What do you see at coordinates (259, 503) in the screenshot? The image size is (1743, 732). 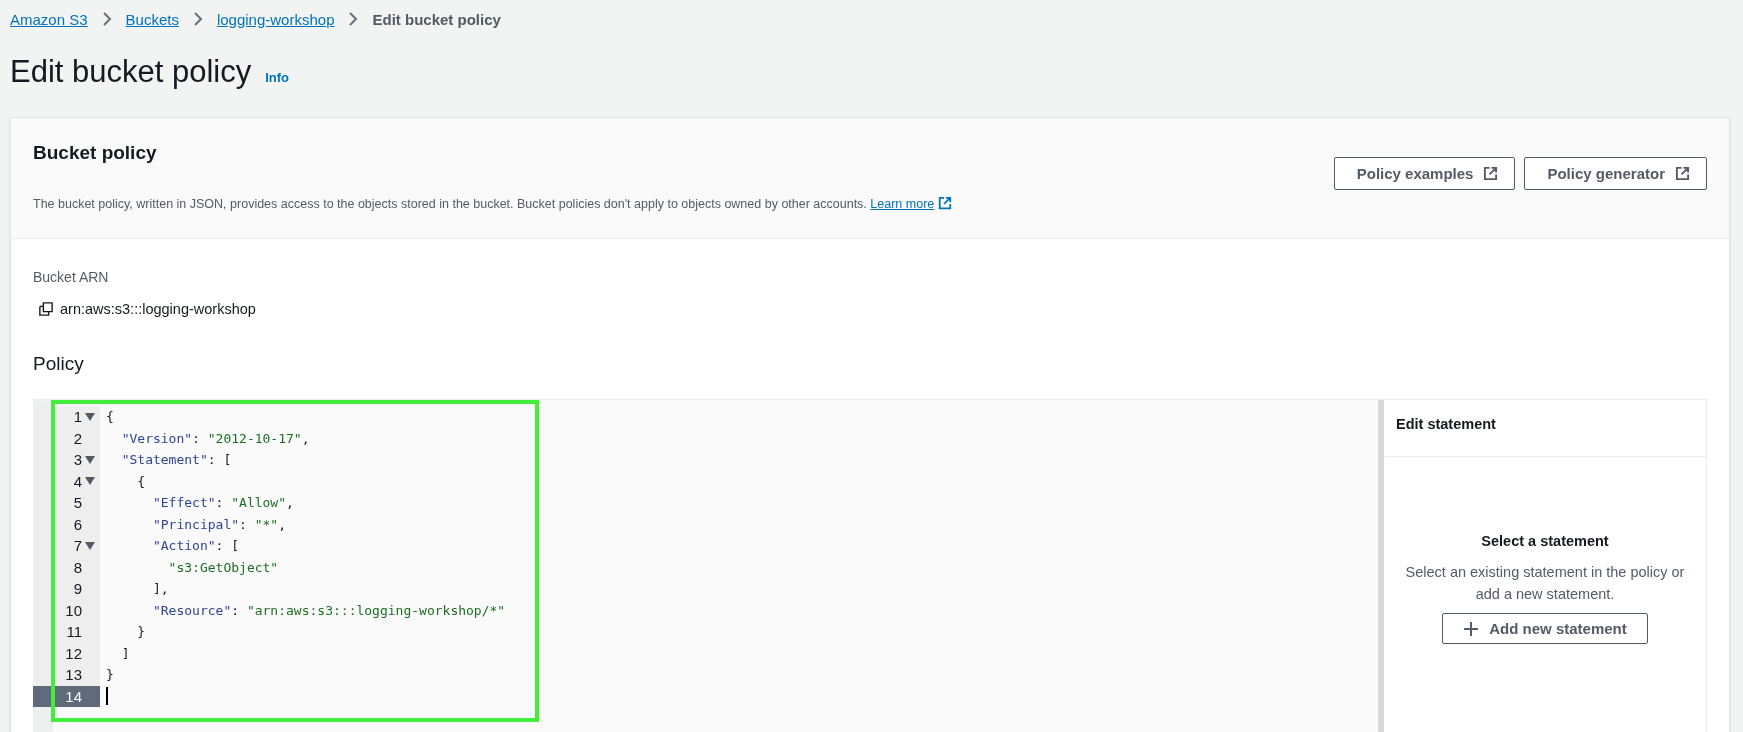 I see `code-token: "Allow"` at bounding box center [259, 503].